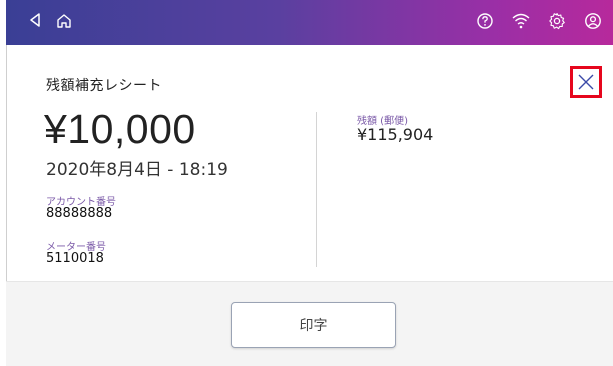 The height and width of the screenshot is (366, 613). I want to click on home-icon, so click(64, 23).